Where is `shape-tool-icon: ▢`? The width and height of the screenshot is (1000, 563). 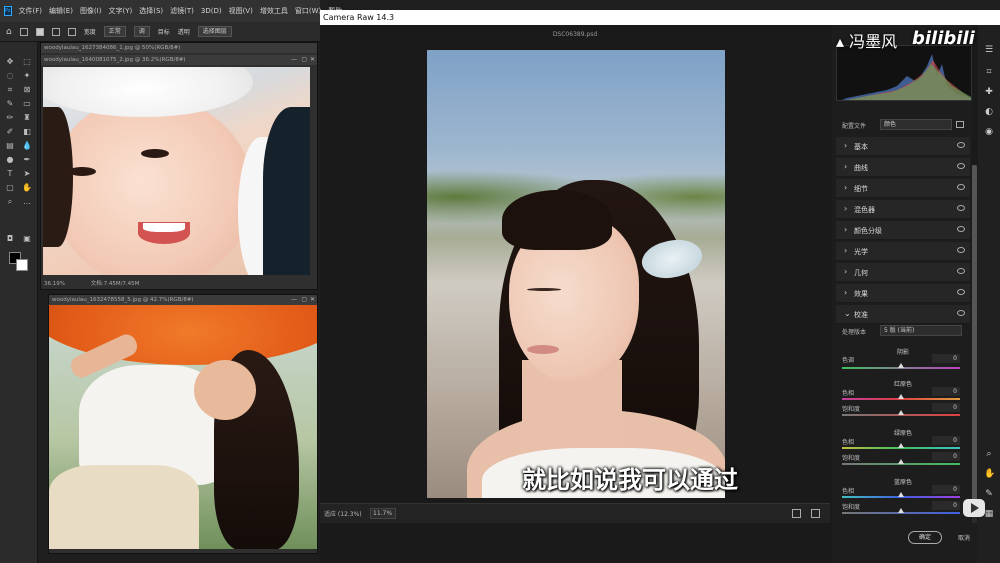 shape-tool-icon: ▢ is located at coordinates (10, 188).